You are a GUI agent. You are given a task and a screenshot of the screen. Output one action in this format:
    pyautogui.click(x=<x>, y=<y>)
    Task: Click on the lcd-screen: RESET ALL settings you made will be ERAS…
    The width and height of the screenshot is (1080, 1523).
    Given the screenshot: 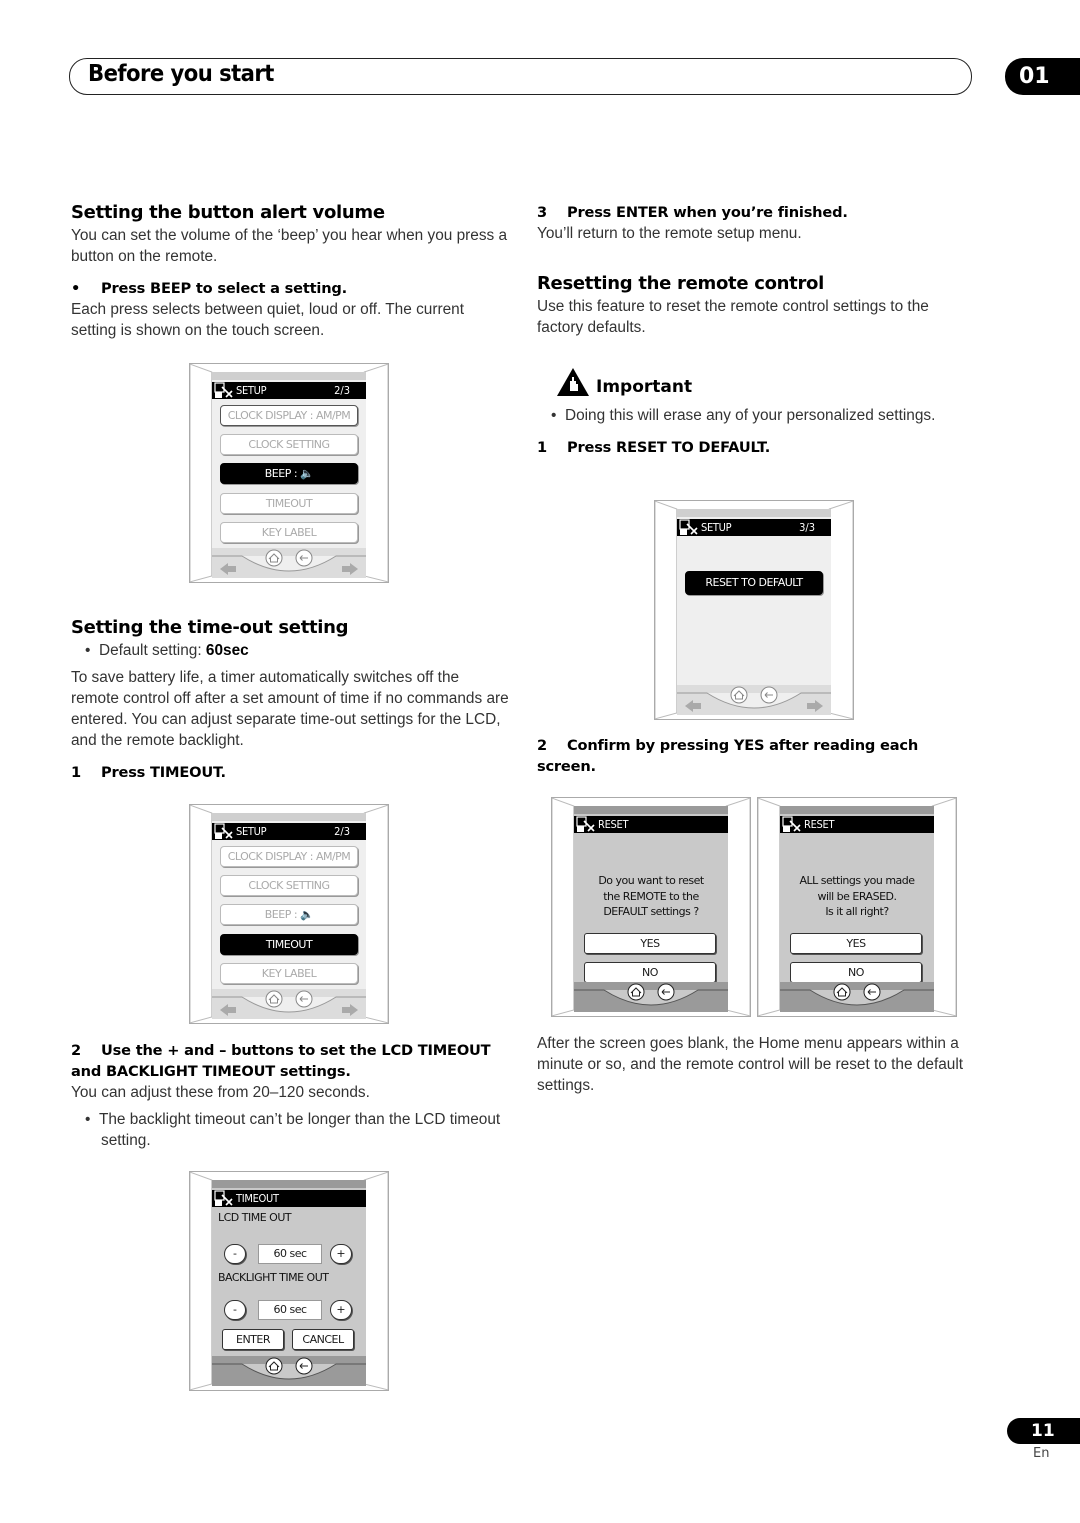 What is the action you would take?
    pyautogui.click(x=857, y=909)
    